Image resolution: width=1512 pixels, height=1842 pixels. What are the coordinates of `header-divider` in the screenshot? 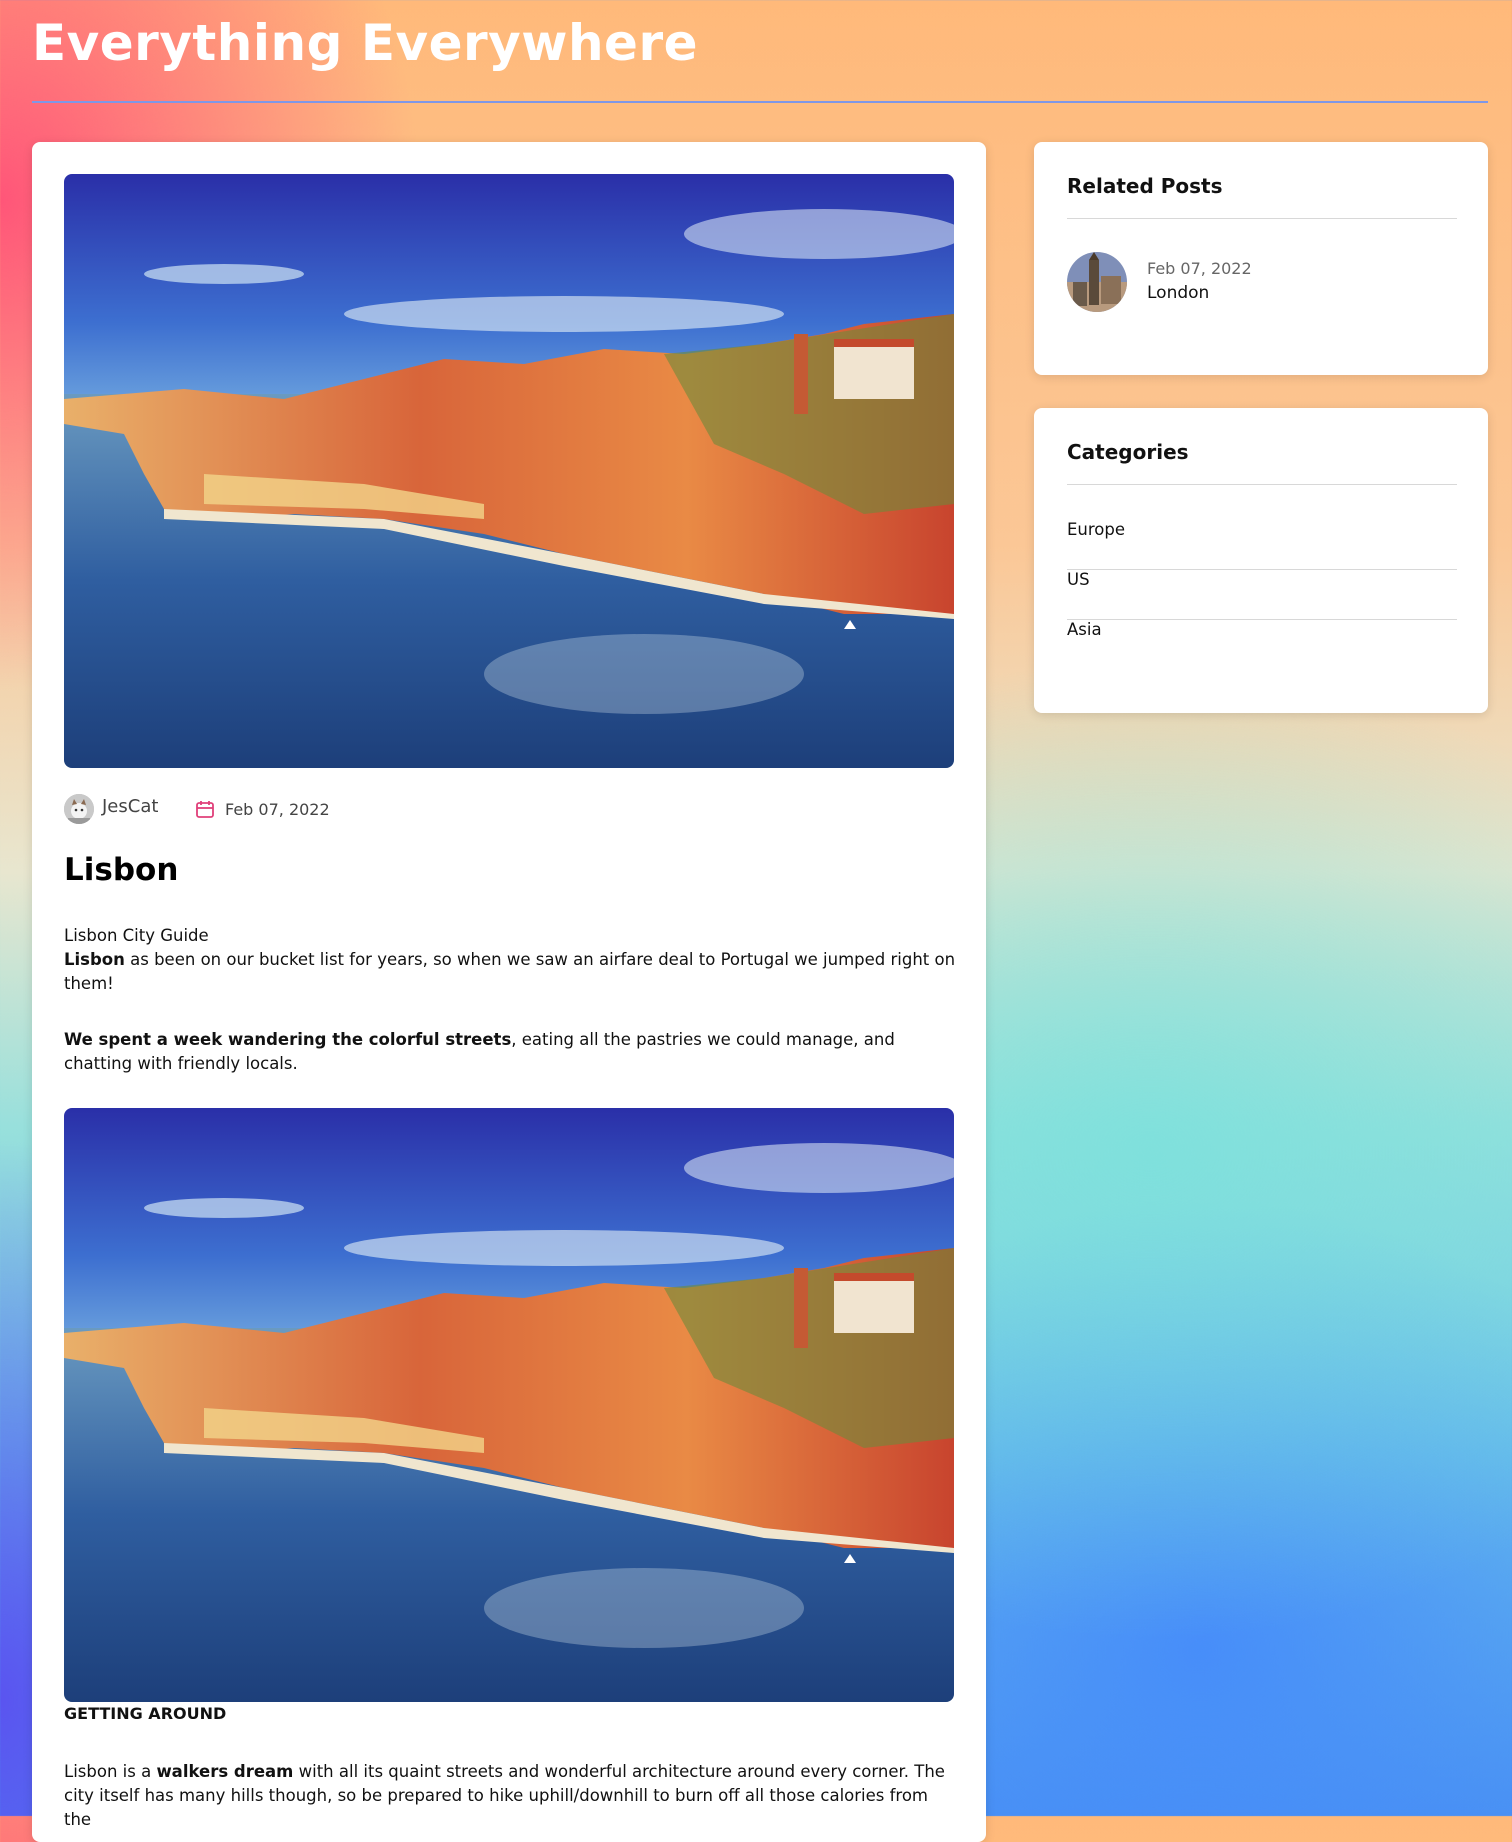 It's located at (760, 102).